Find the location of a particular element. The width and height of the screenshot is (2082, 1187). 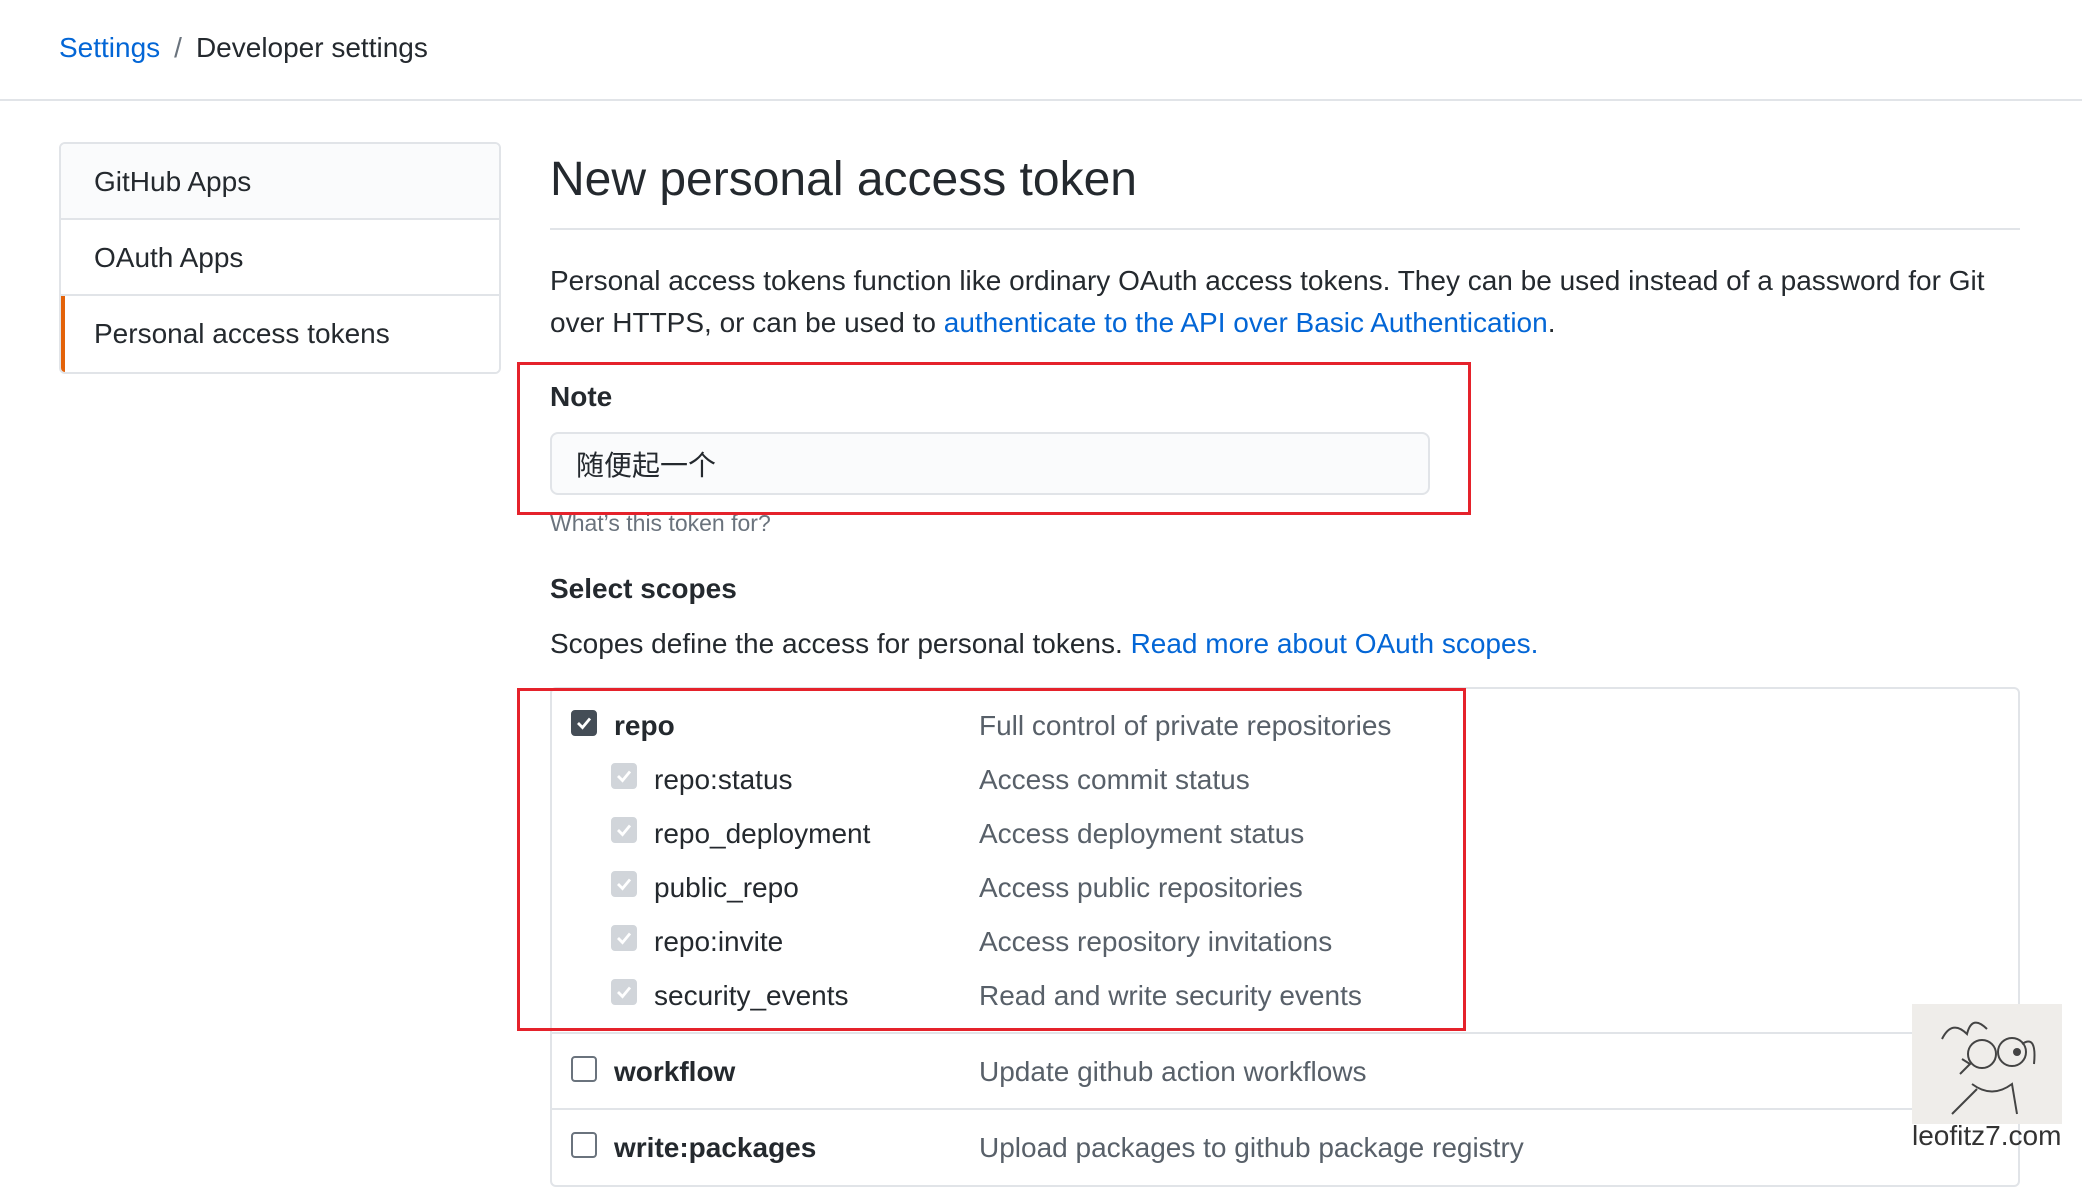

workflow-checkbox is located at coordinates (584, 1069).